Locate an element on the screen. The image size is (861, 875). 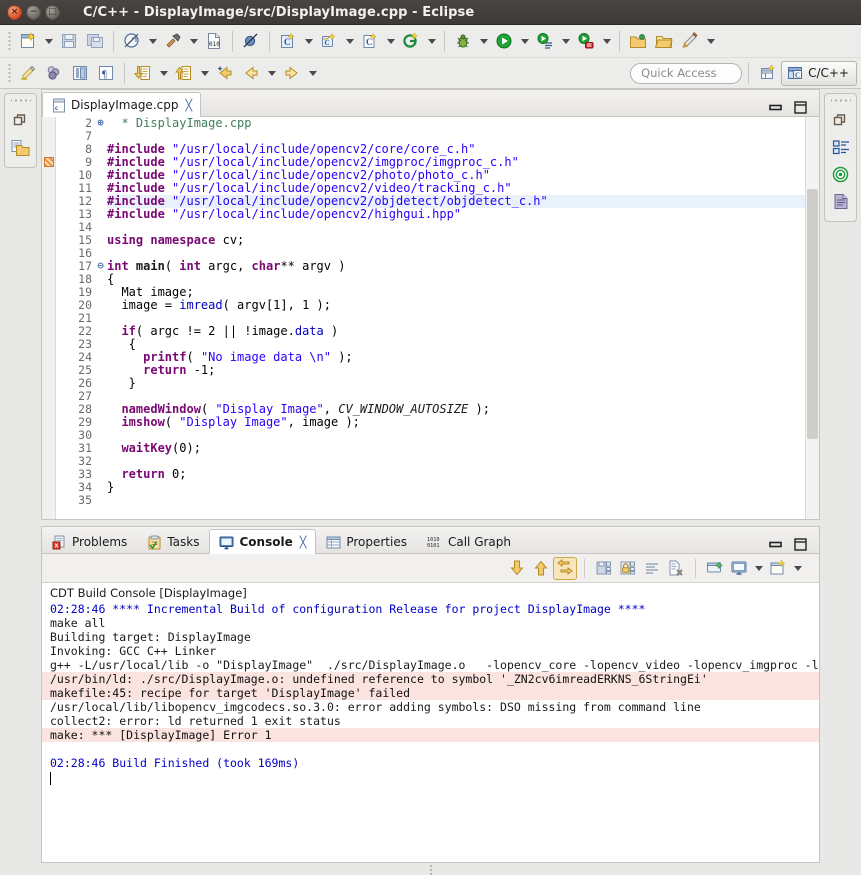
code-line: * DisplayImage.cpp is located at coordinates (463, 123).